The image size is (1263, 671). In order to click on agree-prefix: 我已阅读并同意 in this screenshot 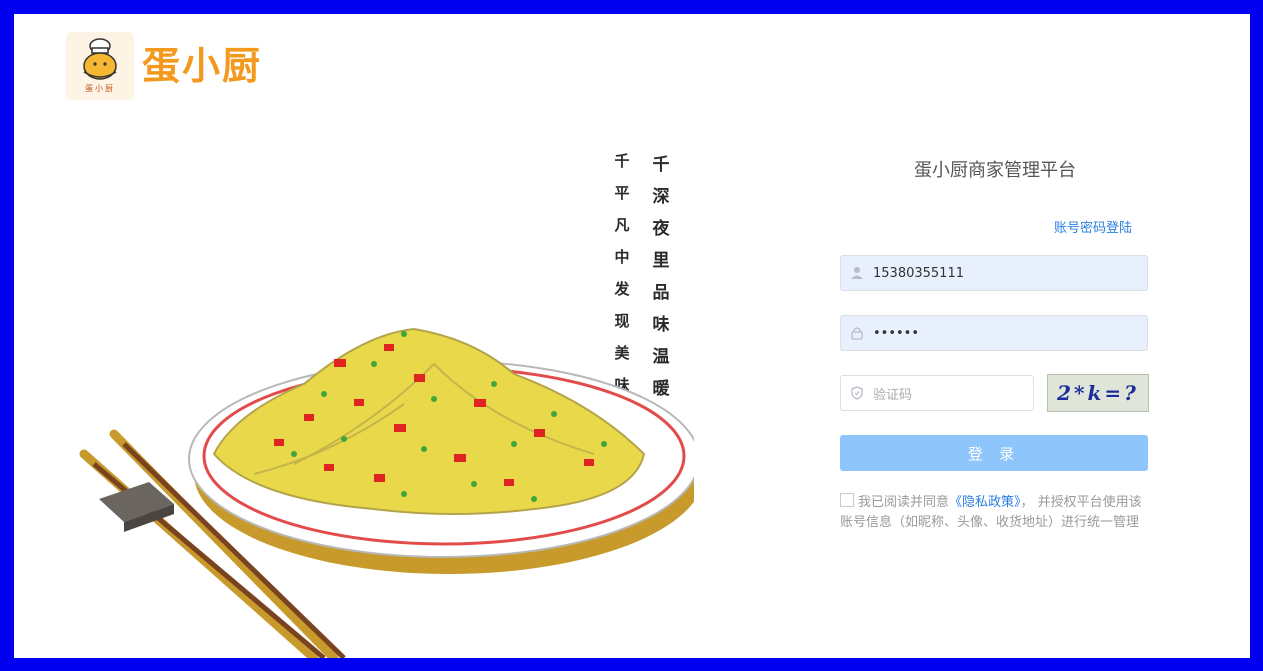, I will do `click(904, 502)`.